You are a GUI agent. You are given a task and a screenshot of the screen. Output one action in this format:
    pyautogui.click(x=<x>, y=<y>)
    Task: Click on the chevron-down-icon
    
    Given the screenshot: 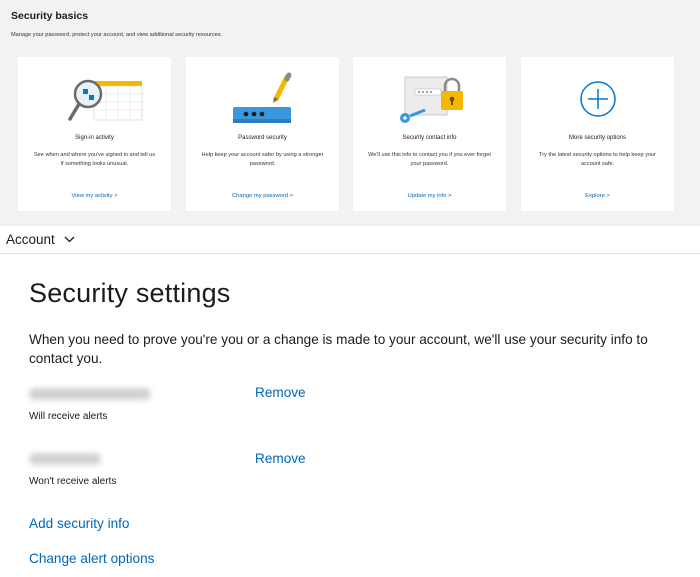 What is the action you would take?
    pyautogui.click(x=69, y=239)
    